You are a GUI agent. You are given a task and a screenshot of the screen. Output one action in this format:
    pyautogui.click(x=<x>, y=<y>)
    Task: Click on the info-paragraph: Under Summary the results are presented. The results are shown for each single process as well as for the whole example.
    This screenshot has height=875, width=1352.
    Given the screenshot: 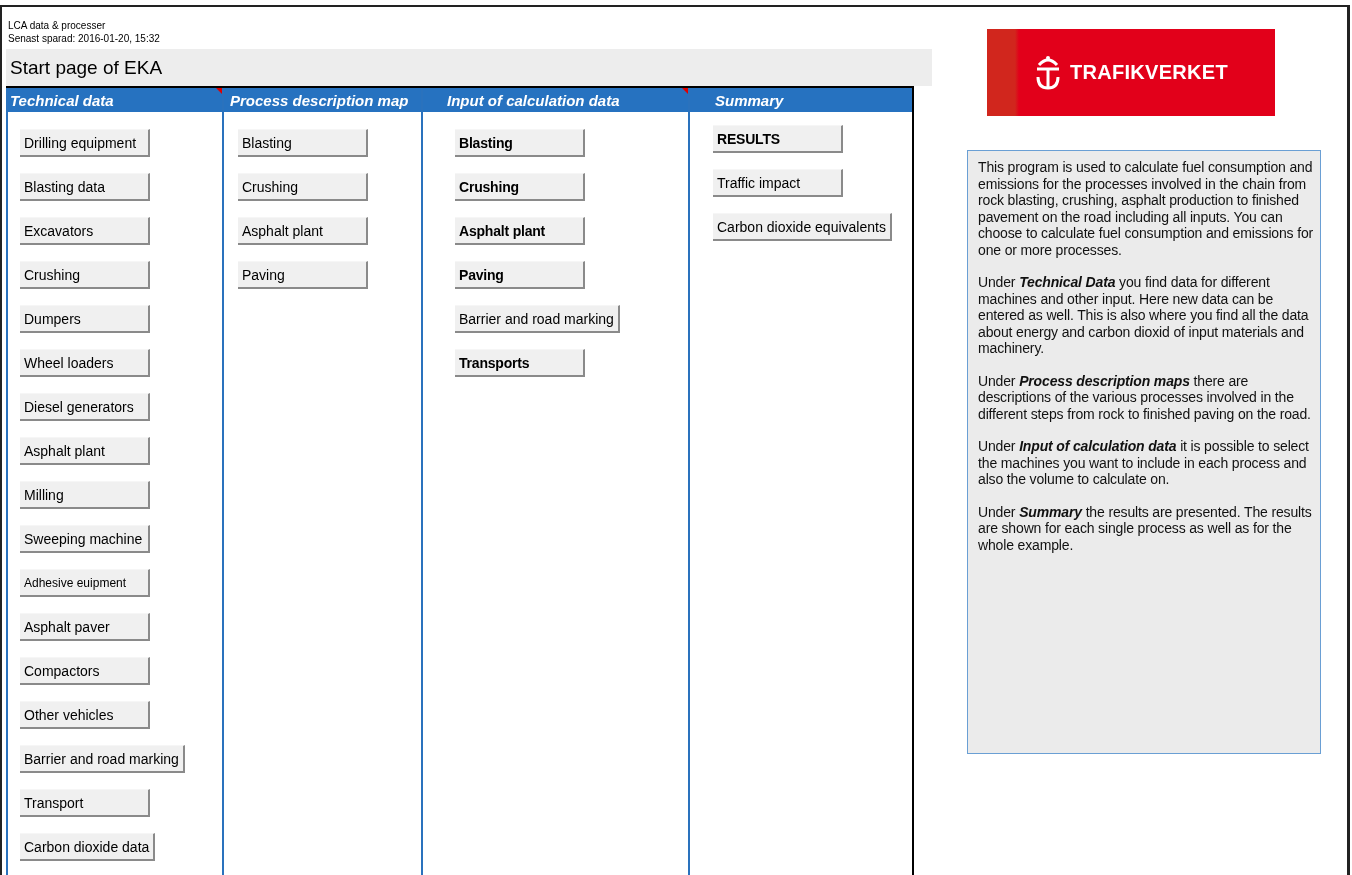 What is the action you would take?
    pyautogui.click(x=1145, y=528)
    